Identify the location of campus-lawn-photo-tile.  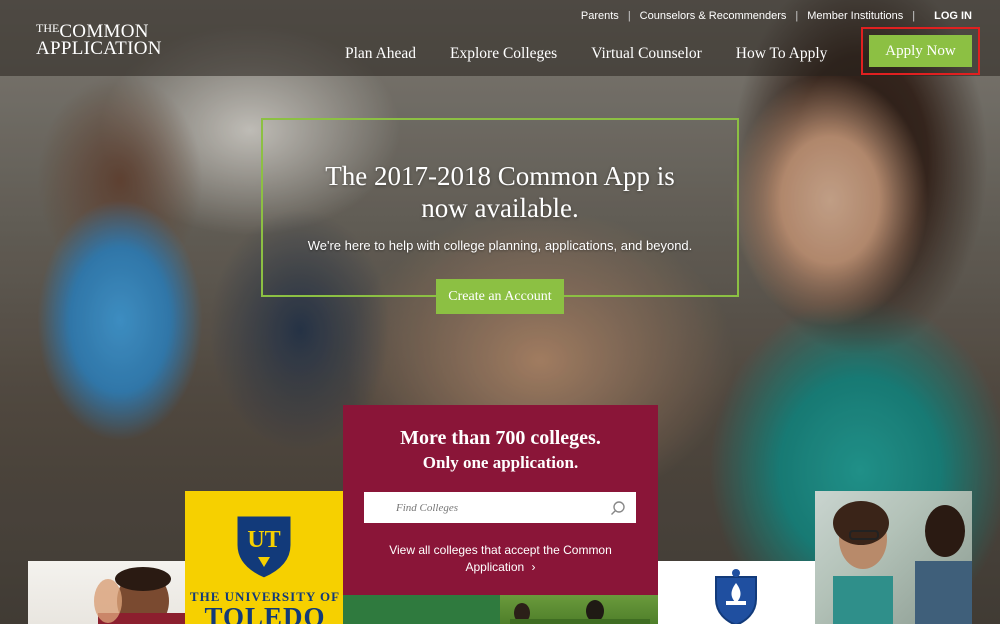
(579, 609).